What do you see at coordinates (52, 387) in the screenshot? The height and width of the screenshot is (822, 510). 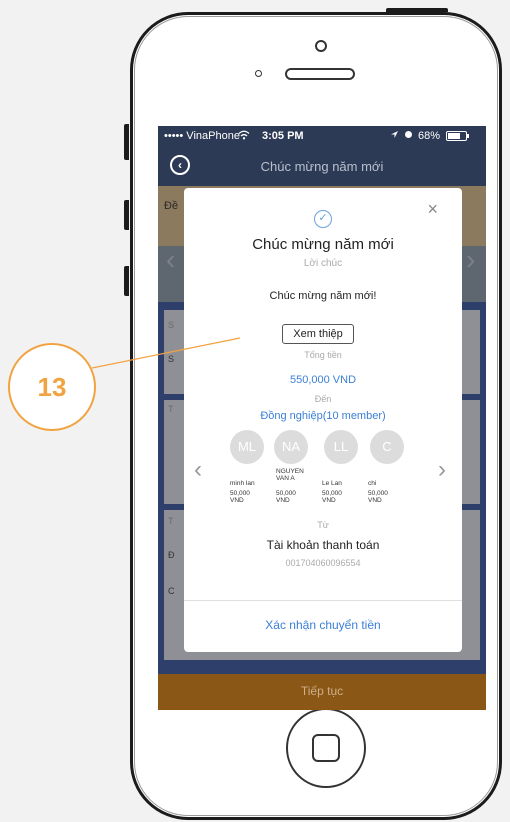 I see `callout-number-badge: 13` at bounding box center [52, 387].